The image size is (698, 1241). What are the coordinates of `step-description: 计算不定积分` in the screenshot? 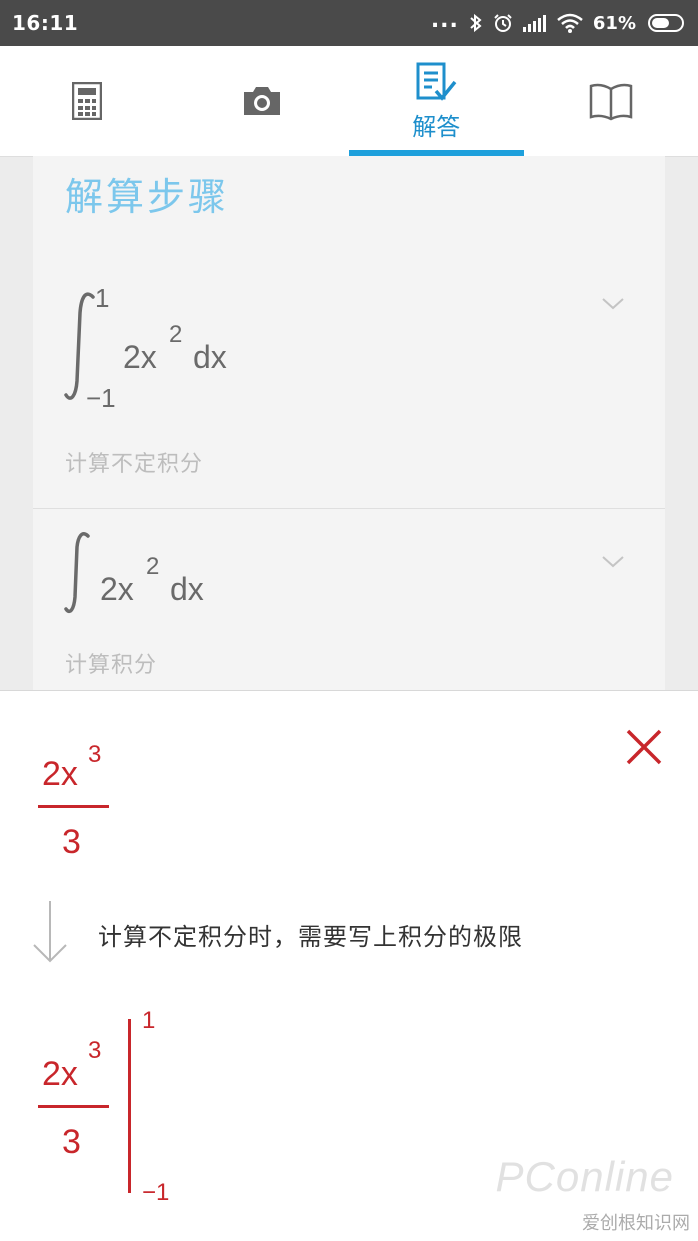 It's located at (134, 462).